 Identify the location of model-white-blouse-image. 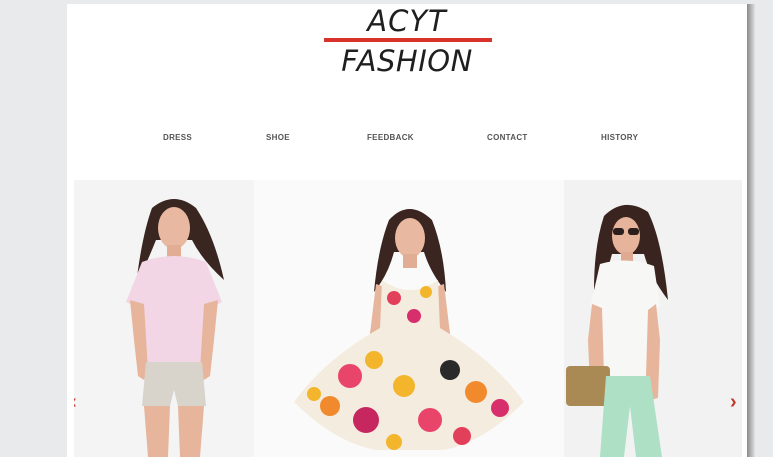
(653, 318).